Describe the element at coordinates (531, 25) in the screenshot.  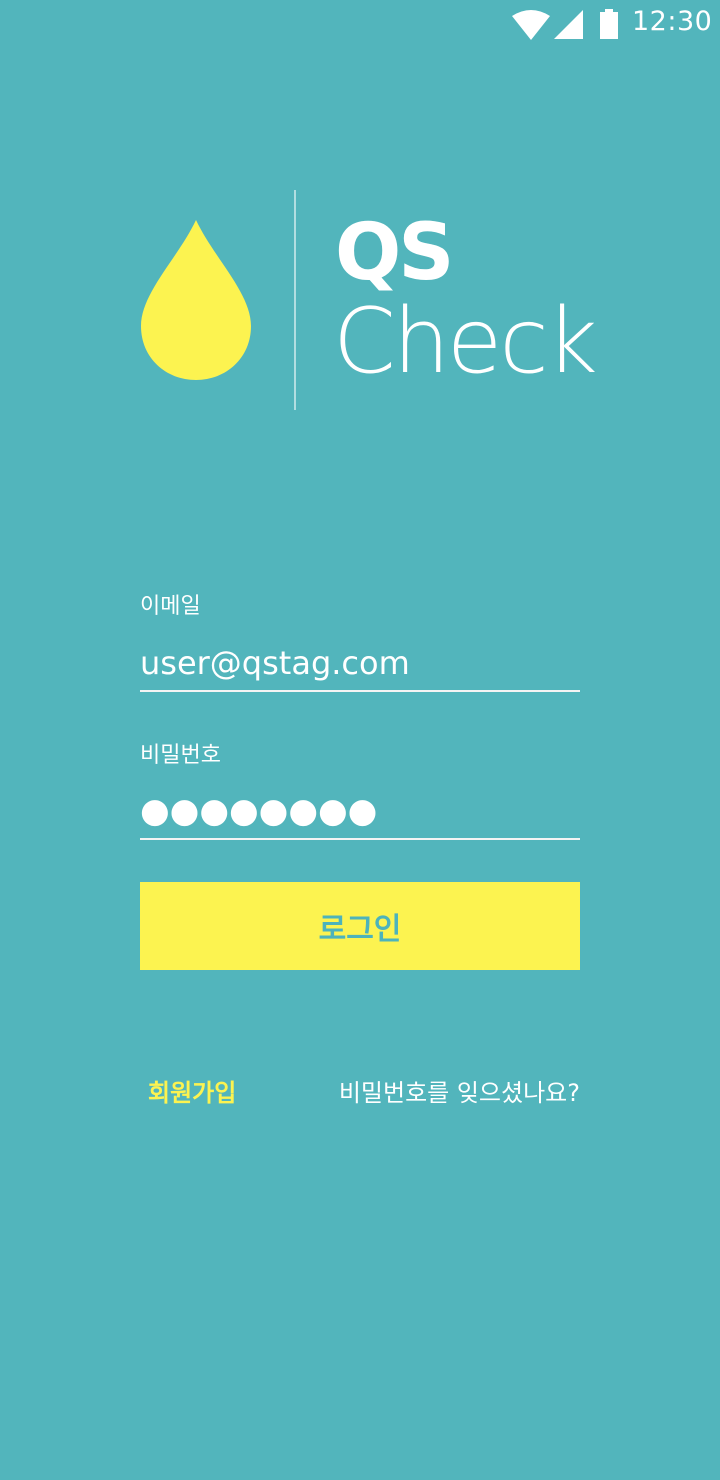
I see `wifi-icon` at that location.